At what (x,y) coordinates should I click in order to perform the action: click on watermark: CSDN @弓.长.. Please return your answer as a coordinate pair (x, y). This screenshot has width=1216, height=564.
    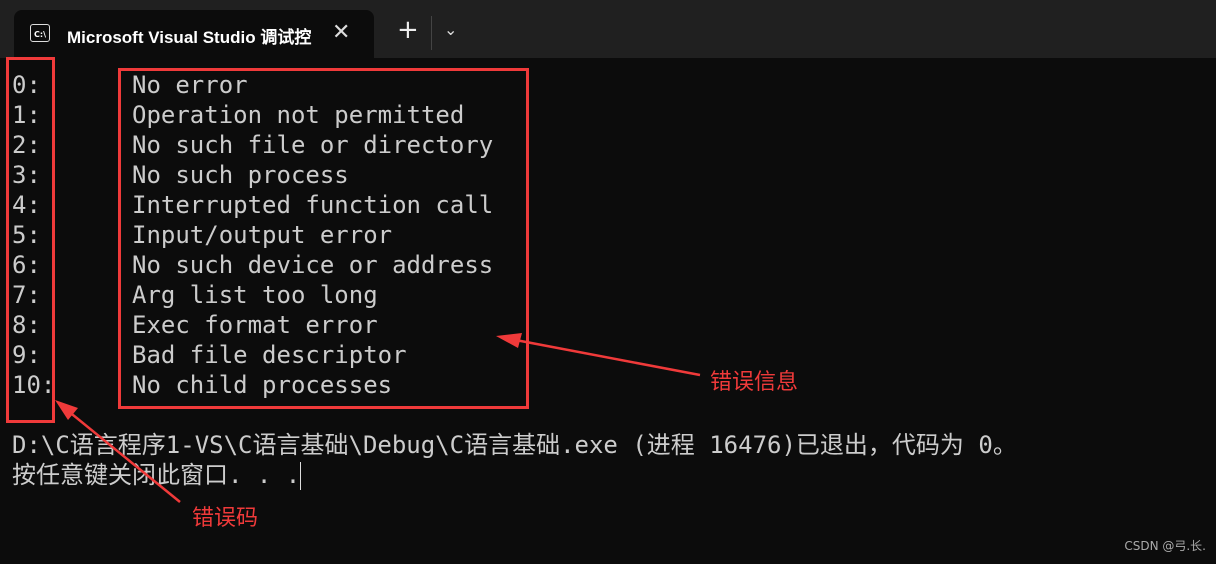
    Looking at the image, I should click on (1165, 546).